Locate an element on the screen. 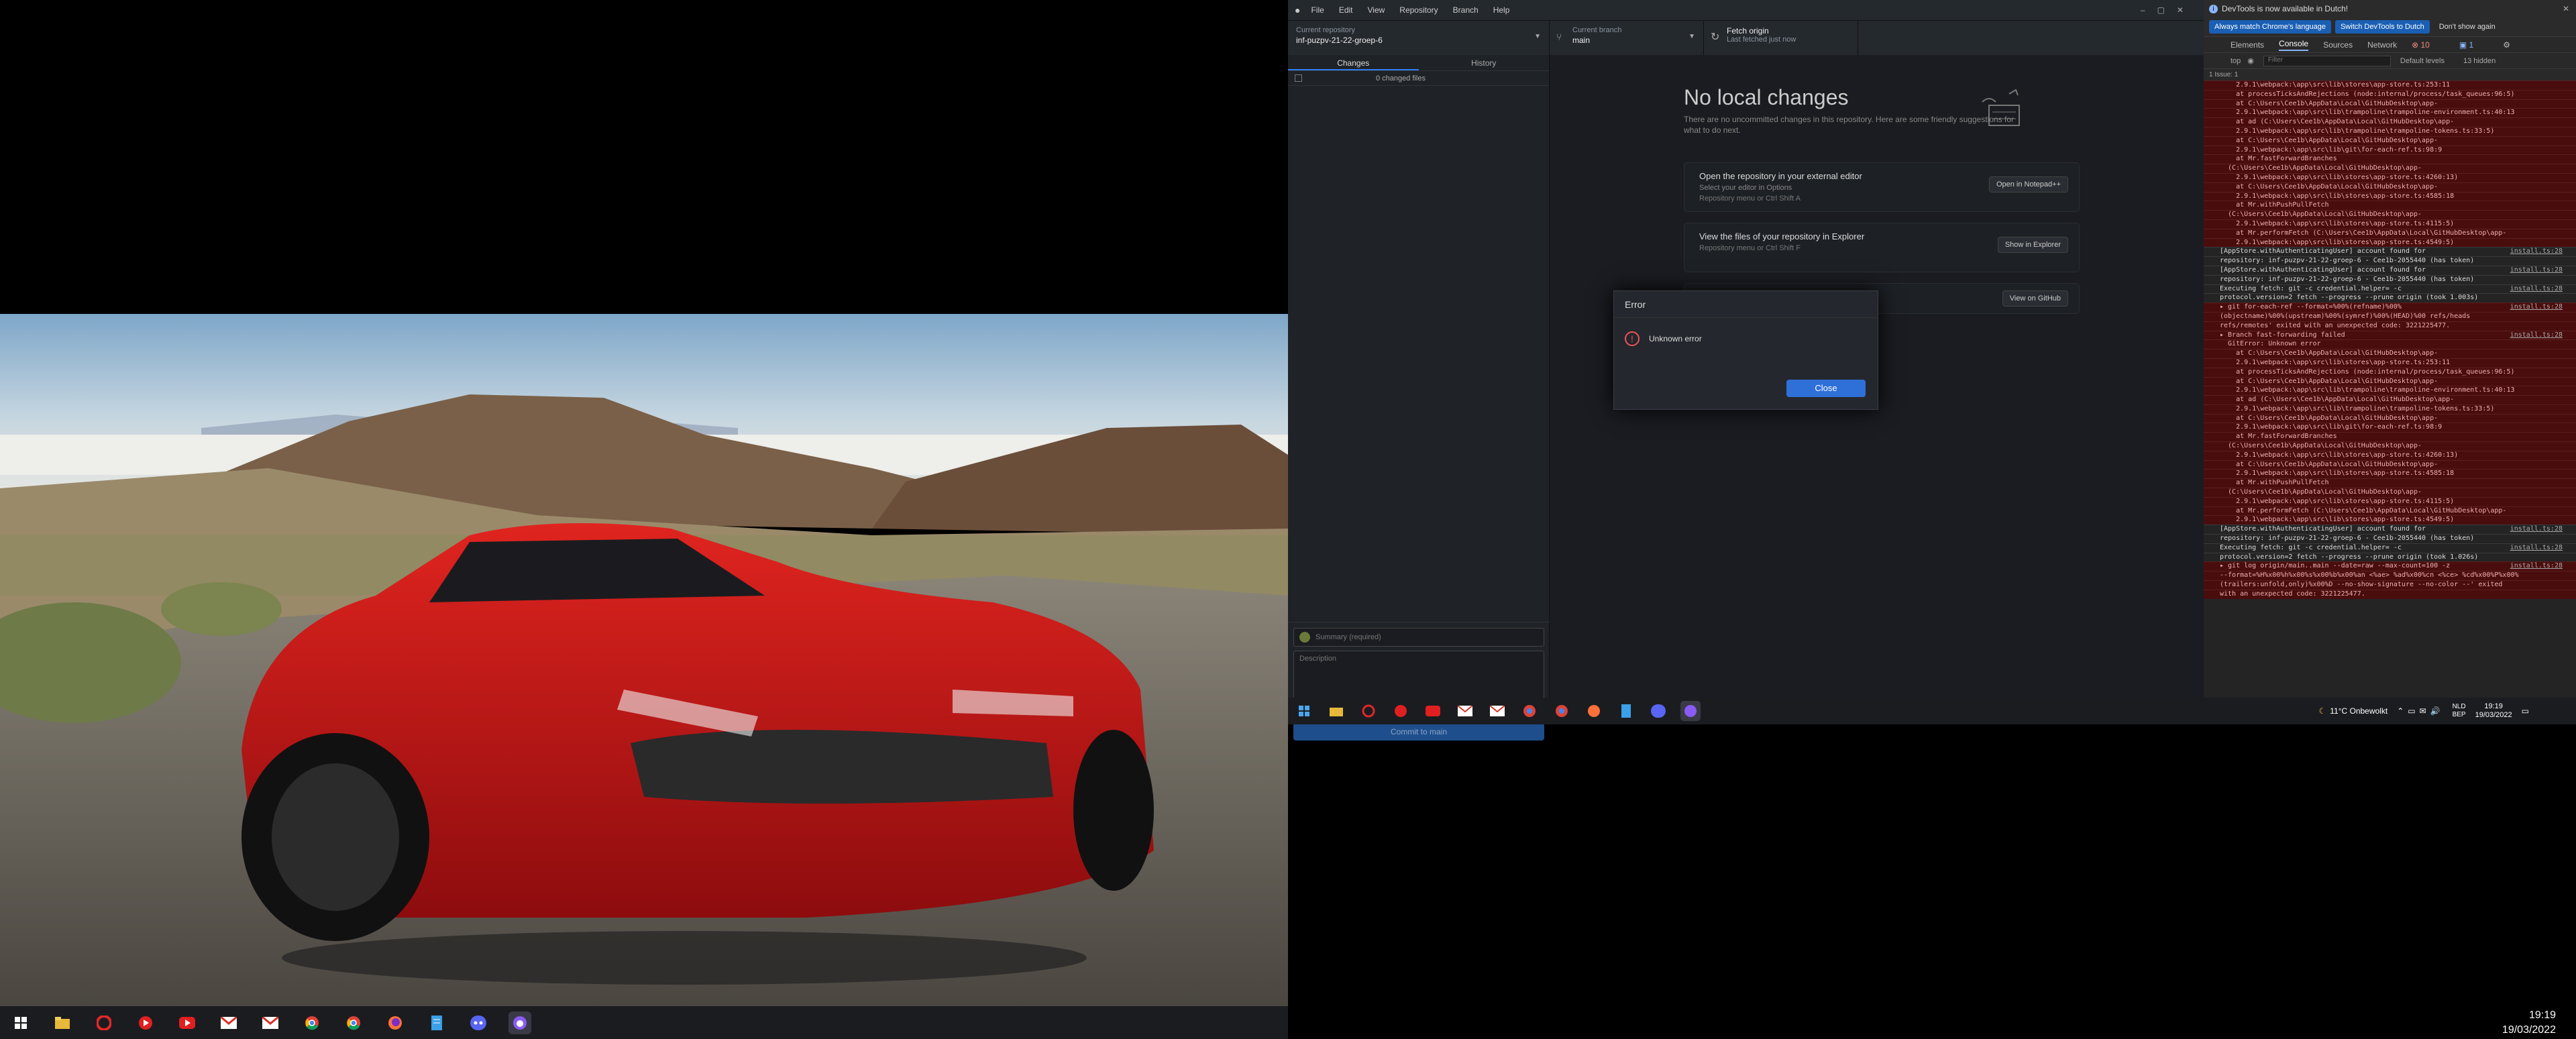 This screenshot has height=1039, width=2576. tab-history: History is located at coordinates (1484, 62).